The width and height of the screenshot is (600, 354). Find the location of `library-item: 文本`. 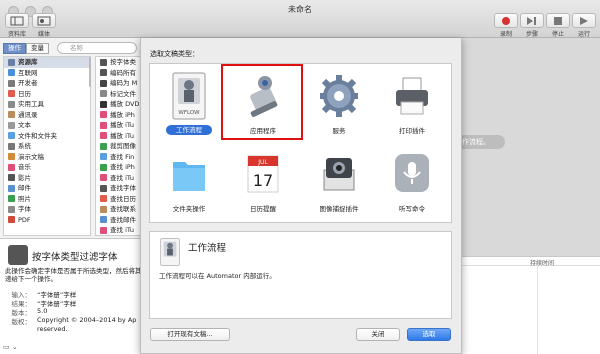

library-item: 文本 is located at coordinates (47, 125).